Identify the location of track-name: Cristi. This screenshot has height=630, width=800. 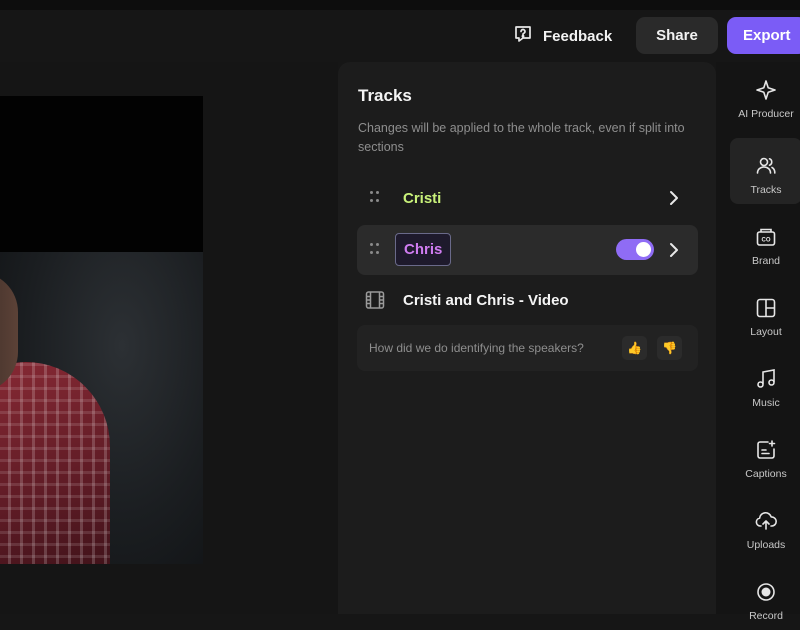
(422, 198).